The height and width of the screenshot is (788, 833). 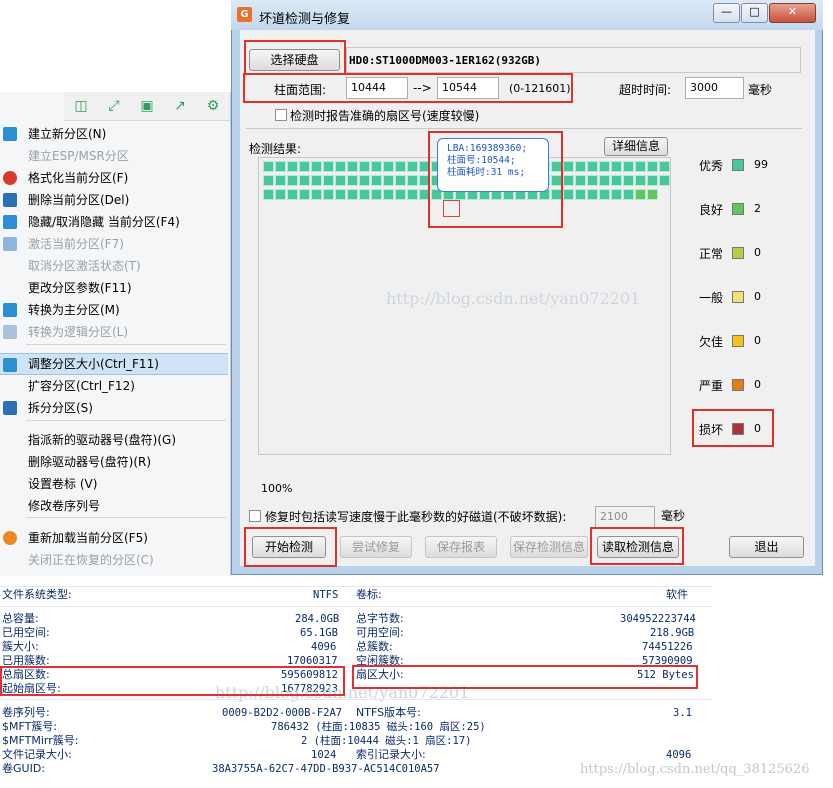 I want to click on menu-item: 重新加载当前分区(F5), so click(x=114, y=538).